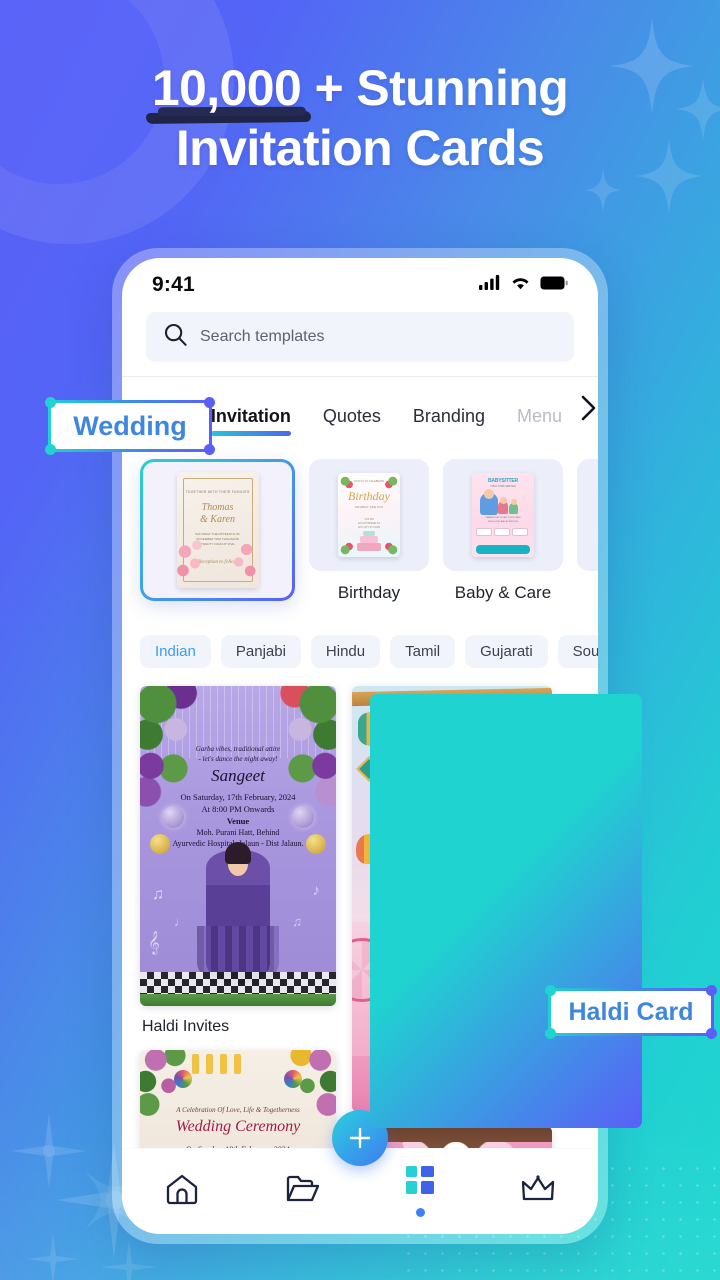  What do you see at coordinates (238, 809) in the screenshot?
I see `sangeet-time: At 8:00 PM Onwards` at bounding box center [238, 809].